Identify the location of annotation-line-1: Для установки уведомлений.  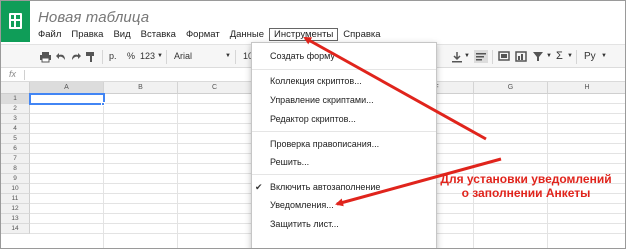
(526, 179).